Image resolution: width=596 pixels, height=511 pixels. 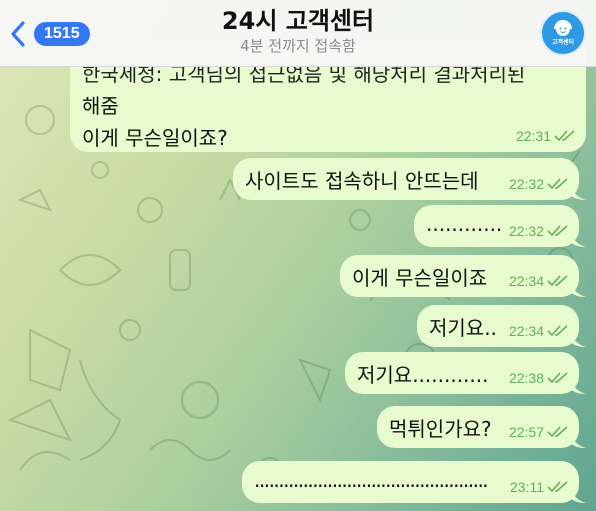 I want to click on avatar-label: 고객센터, so click(x=563, y=42).